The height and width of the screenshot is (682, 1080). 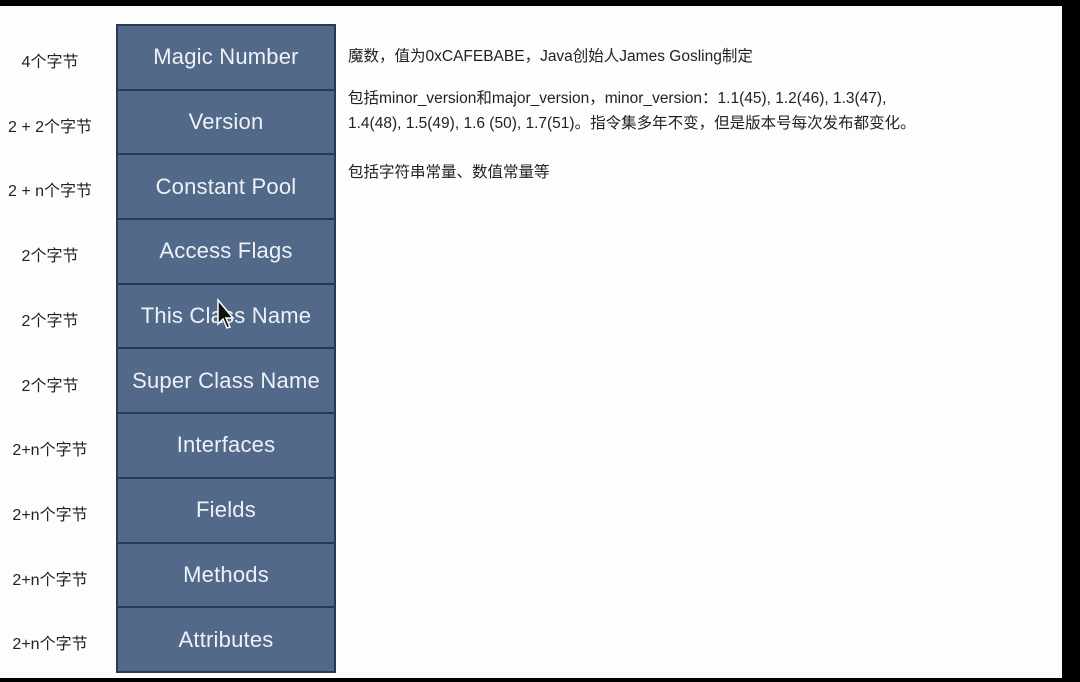 I want to click on field-methods: Methods, so click(x=226, y=575).